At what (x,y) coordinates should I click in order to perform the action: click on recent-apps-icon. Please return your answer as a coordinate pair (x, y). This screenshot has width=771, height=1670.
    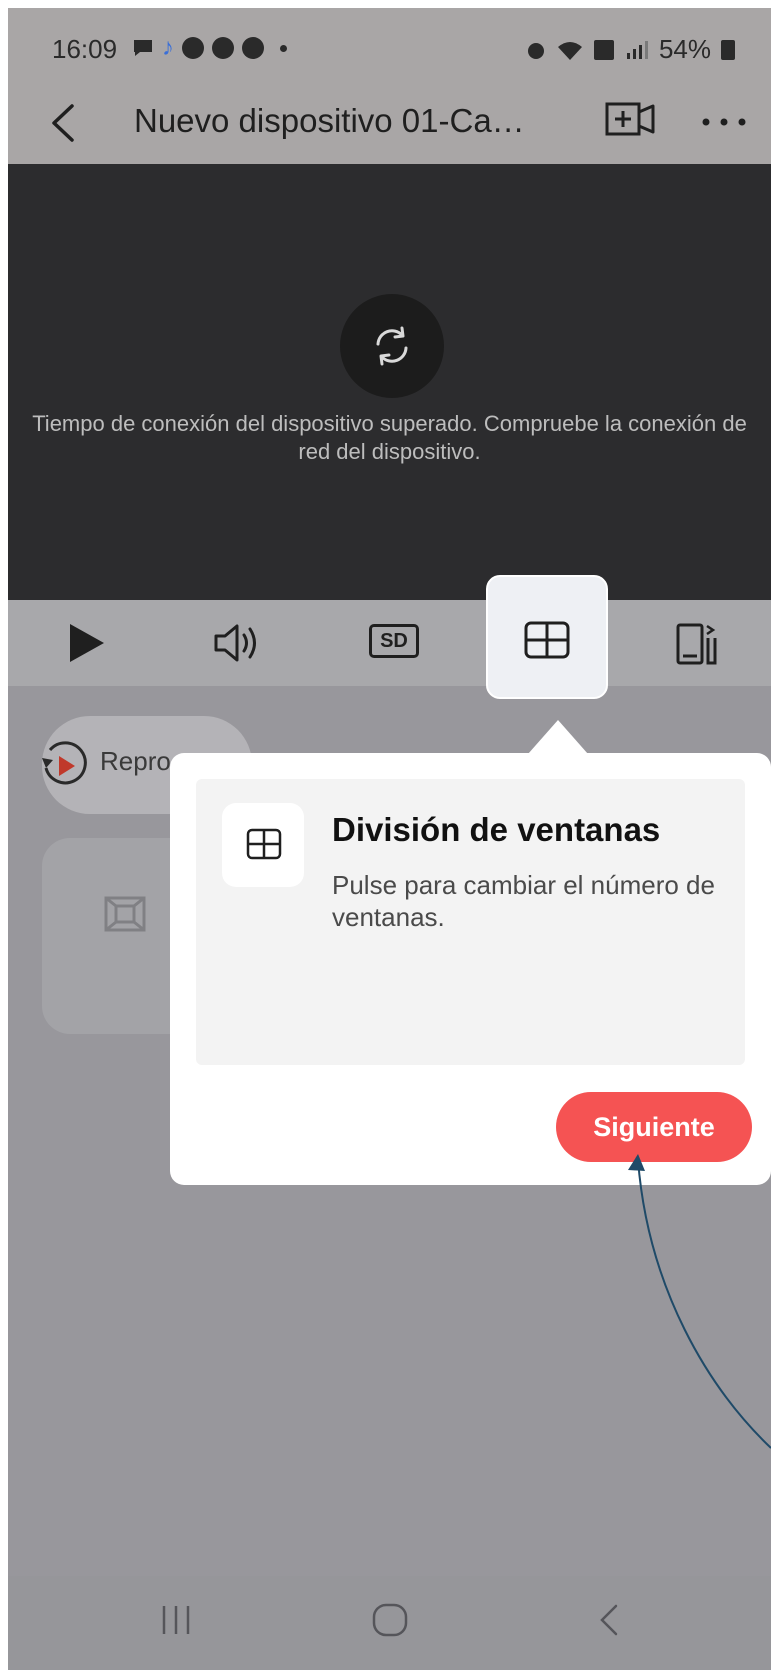
    Looking at the image, I should click on (176, 1620).